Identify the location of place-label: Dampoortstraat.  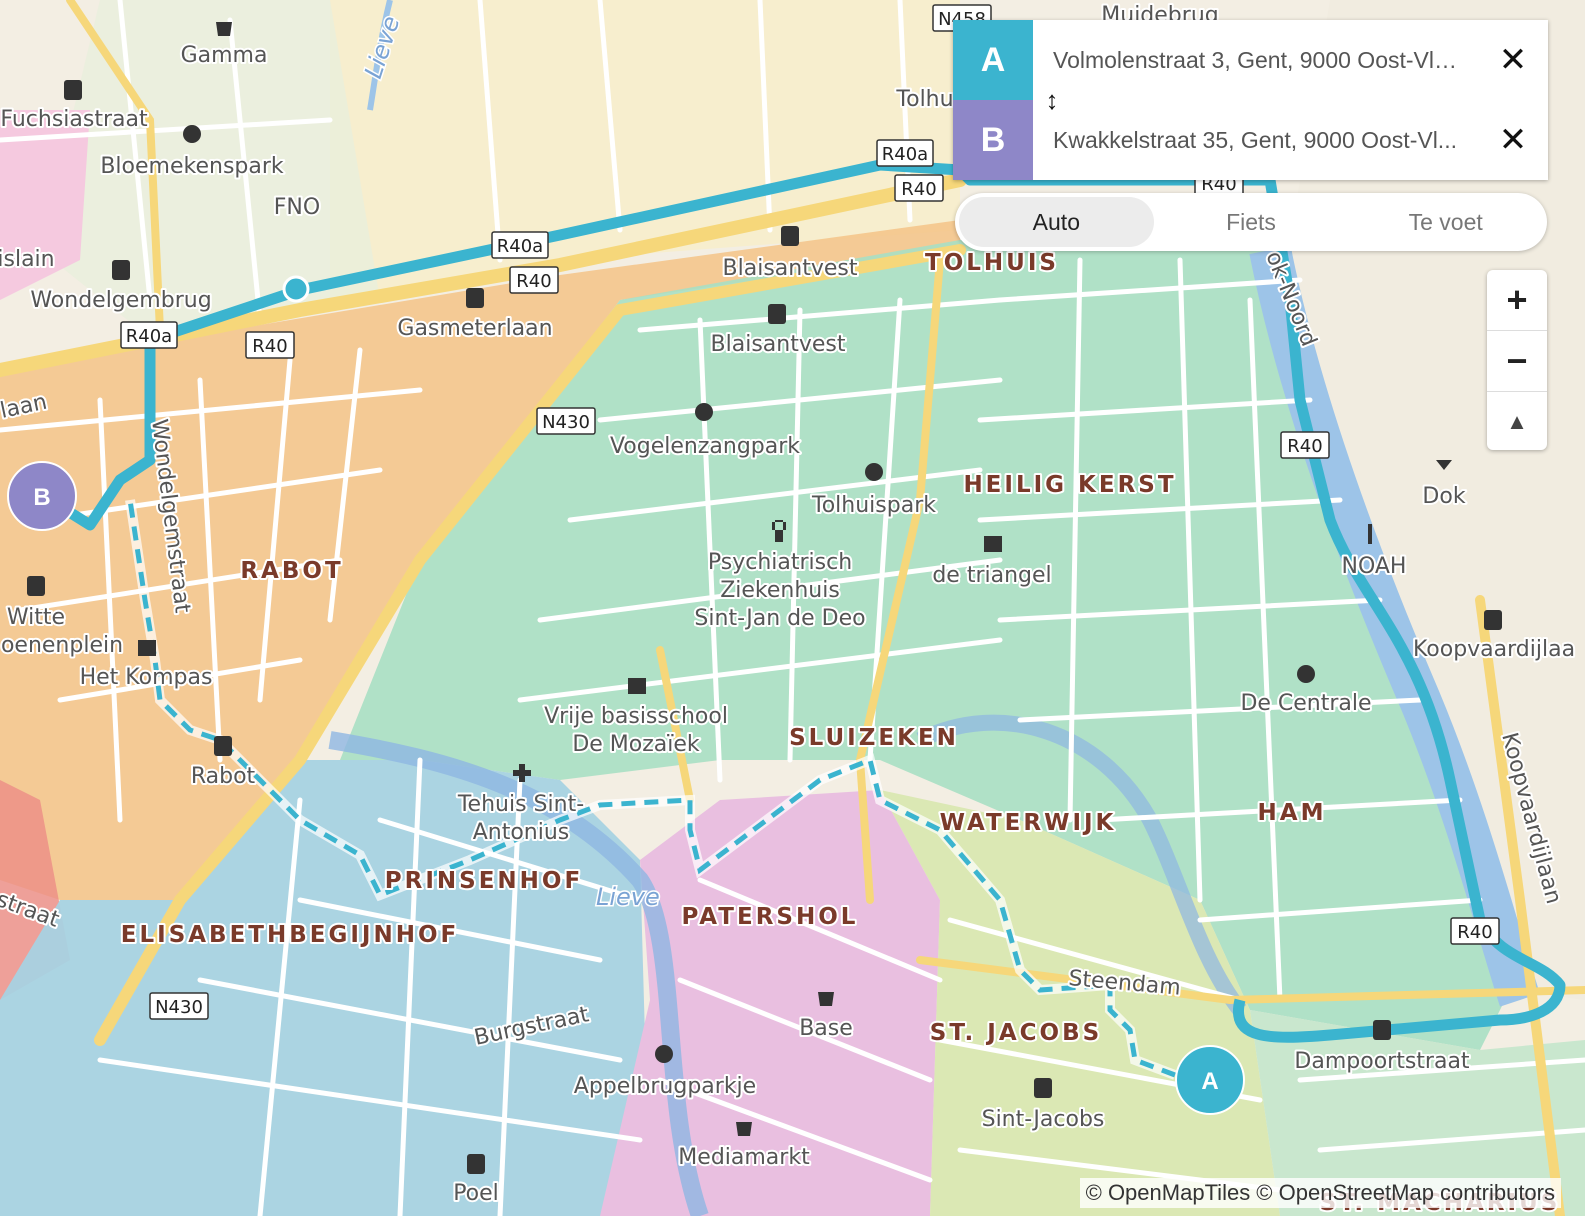
(1382, 1061).